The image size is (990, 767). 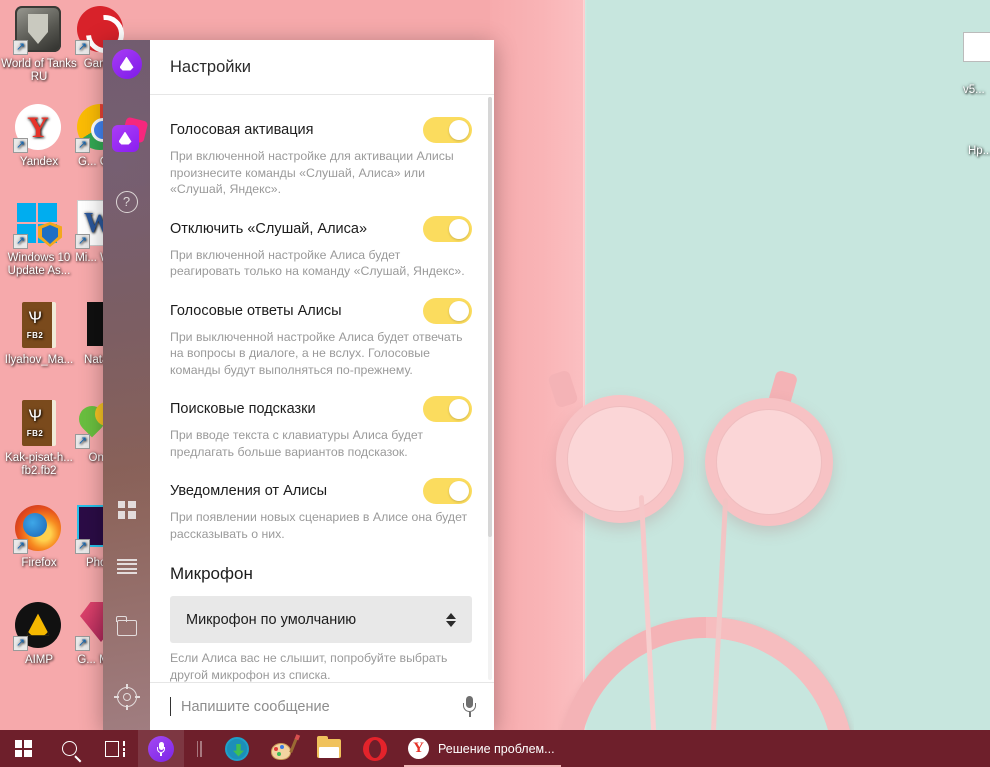 What do you see at coordinates (210, 66) in the screenshot?
I see `page-title: Настройки` at bounding box center [210, 66].